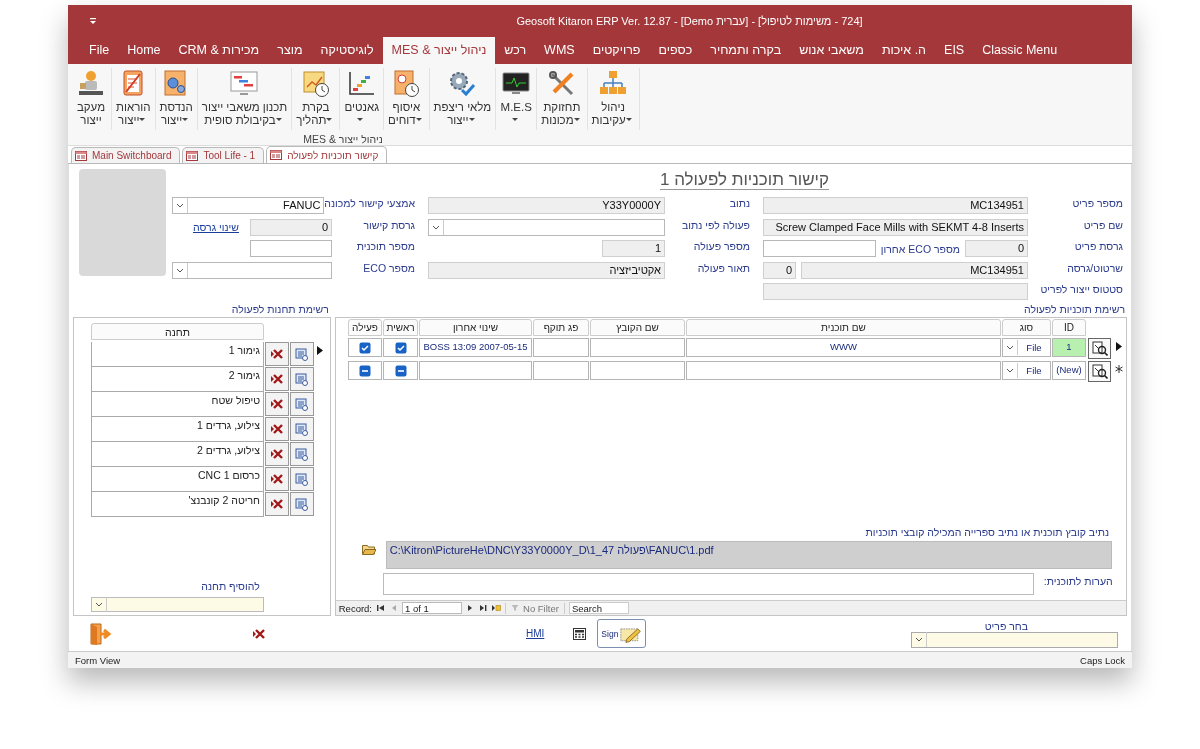  What do you see at coordinates (598, 608) in the screenshot?
I see `search-field: Search` at bounding box center [598, 608].